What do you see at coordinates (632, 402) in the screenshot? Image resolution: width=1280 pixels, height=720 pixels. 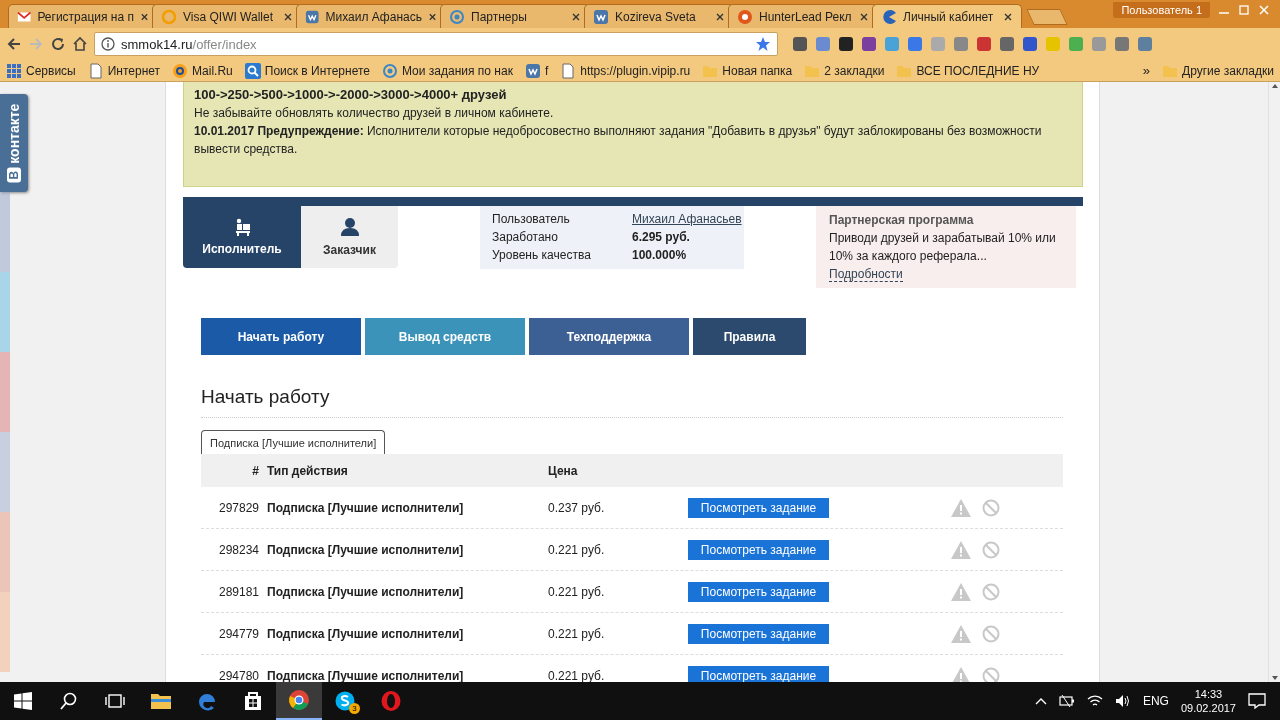 I see `section-title: Начать работу` at bounding box center [632, 402].